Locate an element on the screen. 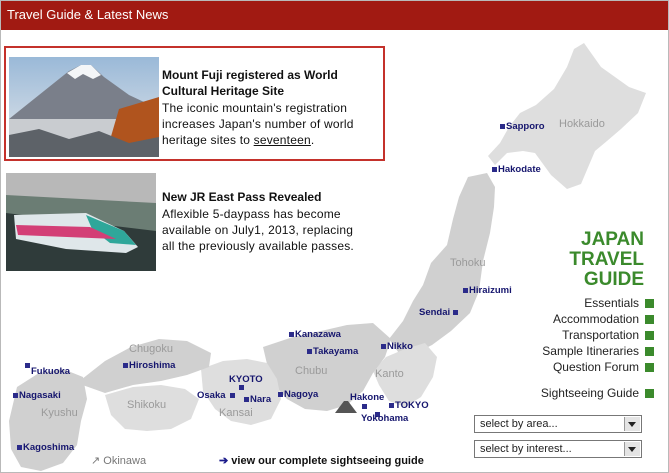  news-body-line: increases Japan's number of world is located at coordinates (258, 124).